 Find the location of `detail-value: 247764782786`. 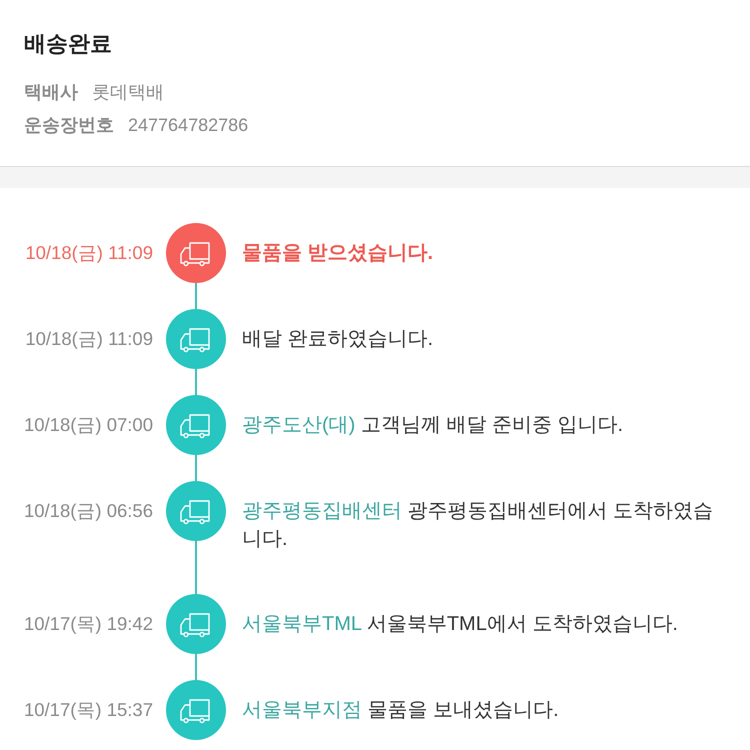

detail-value: 247764782786 is located at coordinates (188, 125).